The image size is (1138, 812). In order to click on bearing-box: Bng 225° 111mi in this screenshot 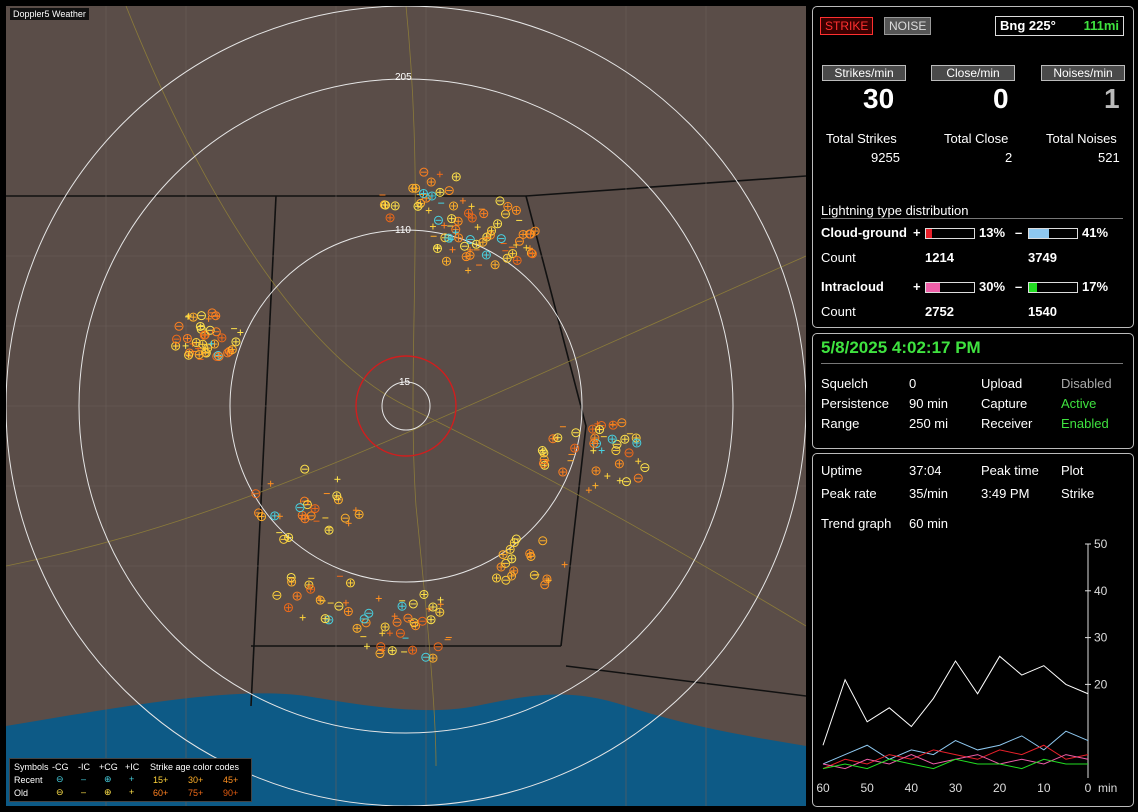, I will do `click(1059, 26)`.